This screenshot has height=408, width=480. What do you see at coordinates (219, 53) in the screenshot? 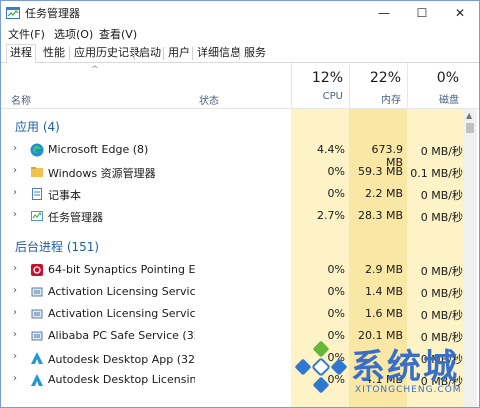
I see `tab-details: 详细信息` at bounding box center [219, 53].